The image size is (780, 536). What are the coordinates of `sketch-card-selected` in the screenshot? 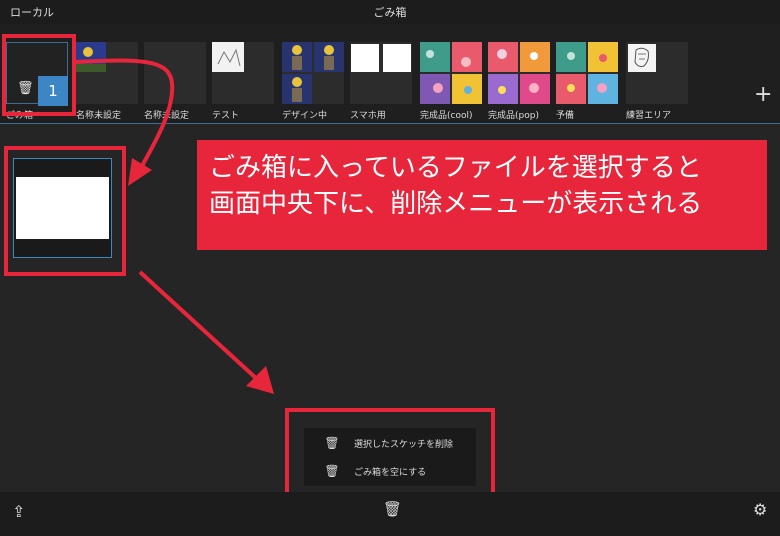 It's located at (62, 208).